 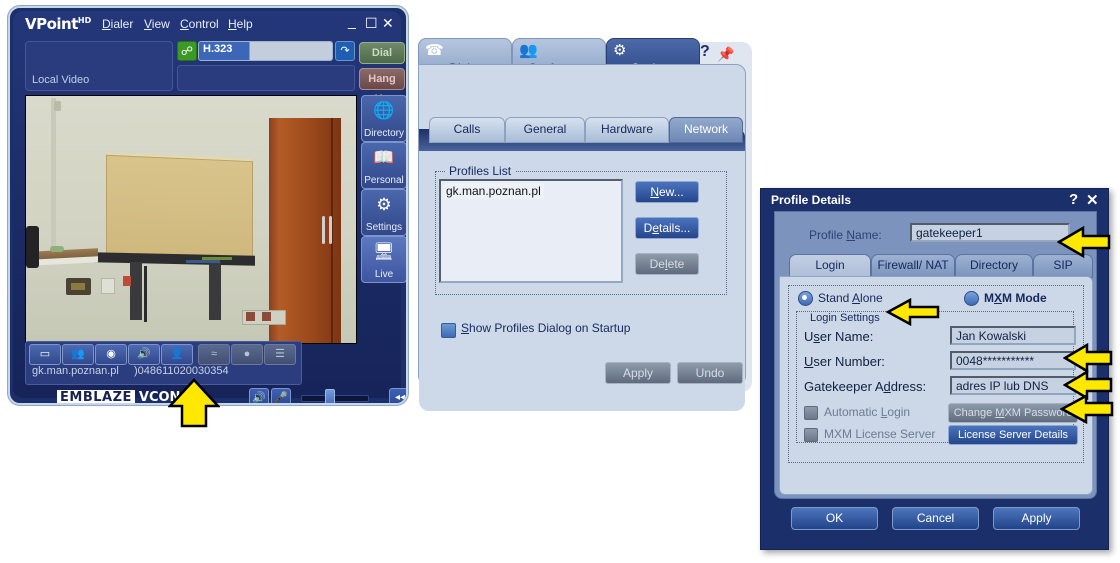 What do you see at coordinates (280, 354) in the screenshot?
I see `list-icon: ☰` at bounding box center [280, 354].